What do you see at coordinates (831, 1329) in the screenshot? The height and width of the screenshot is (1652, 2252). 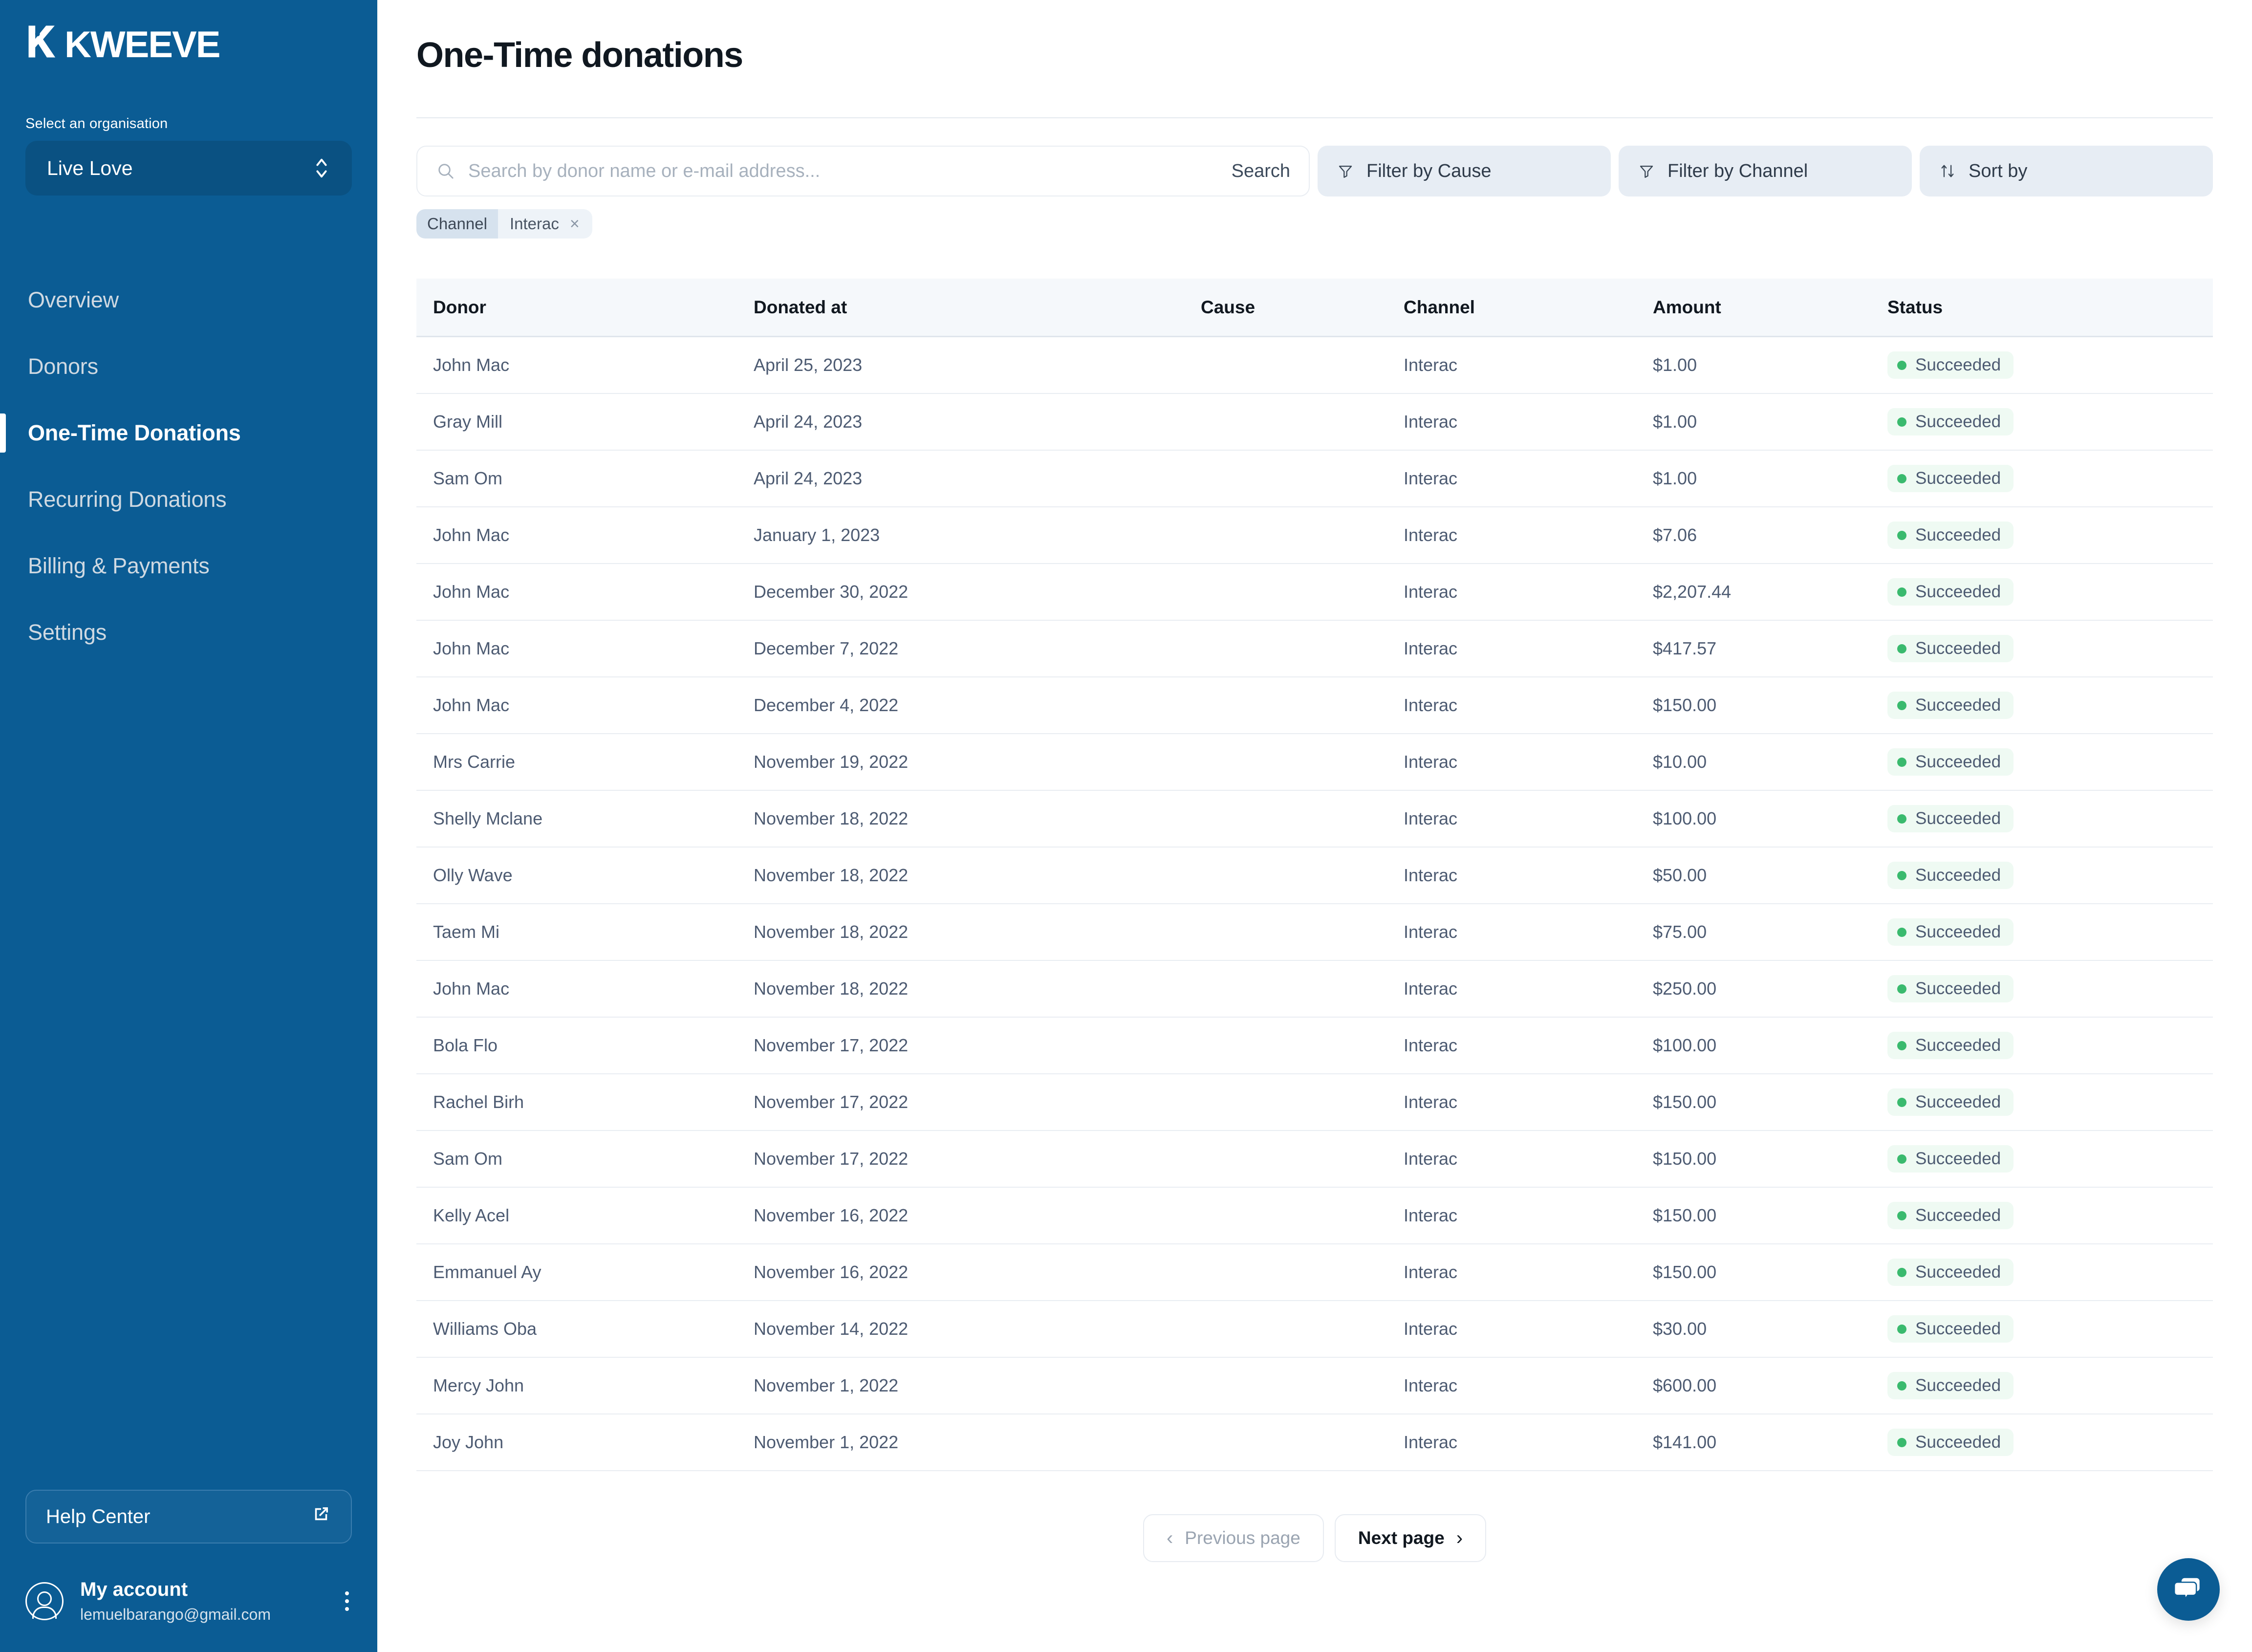 I see `cell-donated-at: November 14, 2022` at bounding box center [831, 1329].